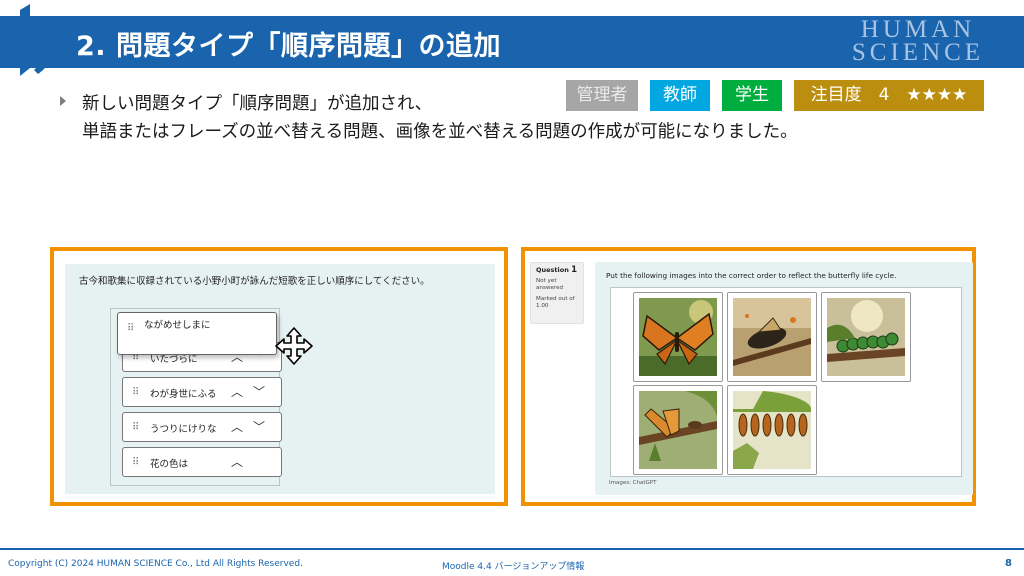  What do you see at coordinates (35, 40) in the screenshot?
I see `company-logo-icon` at bounding box center [35, 40].